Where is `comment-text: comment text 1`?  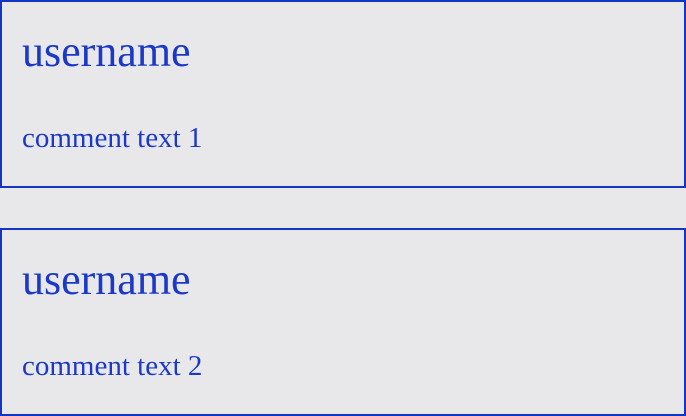
comment-text: comment text 1 is located at coordinates (112, 138).